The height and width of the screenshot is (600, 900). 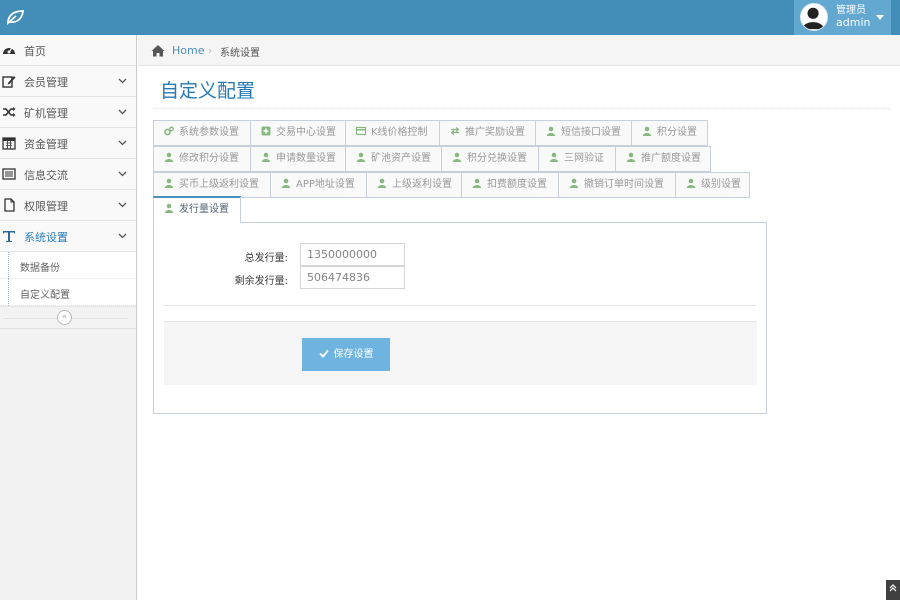 What do you see at coordinates (46, 175) in the screenshot?
I see `sidebar-item-label: 信息交流` at bounding box center [46, 175].